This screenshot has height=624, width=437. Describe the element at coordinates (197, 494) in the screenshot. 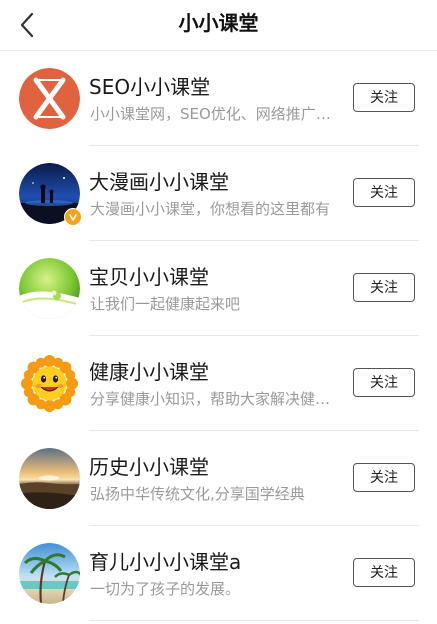

I see `account-description: 弘扬中华传统文化,分享国学经典` at that location.